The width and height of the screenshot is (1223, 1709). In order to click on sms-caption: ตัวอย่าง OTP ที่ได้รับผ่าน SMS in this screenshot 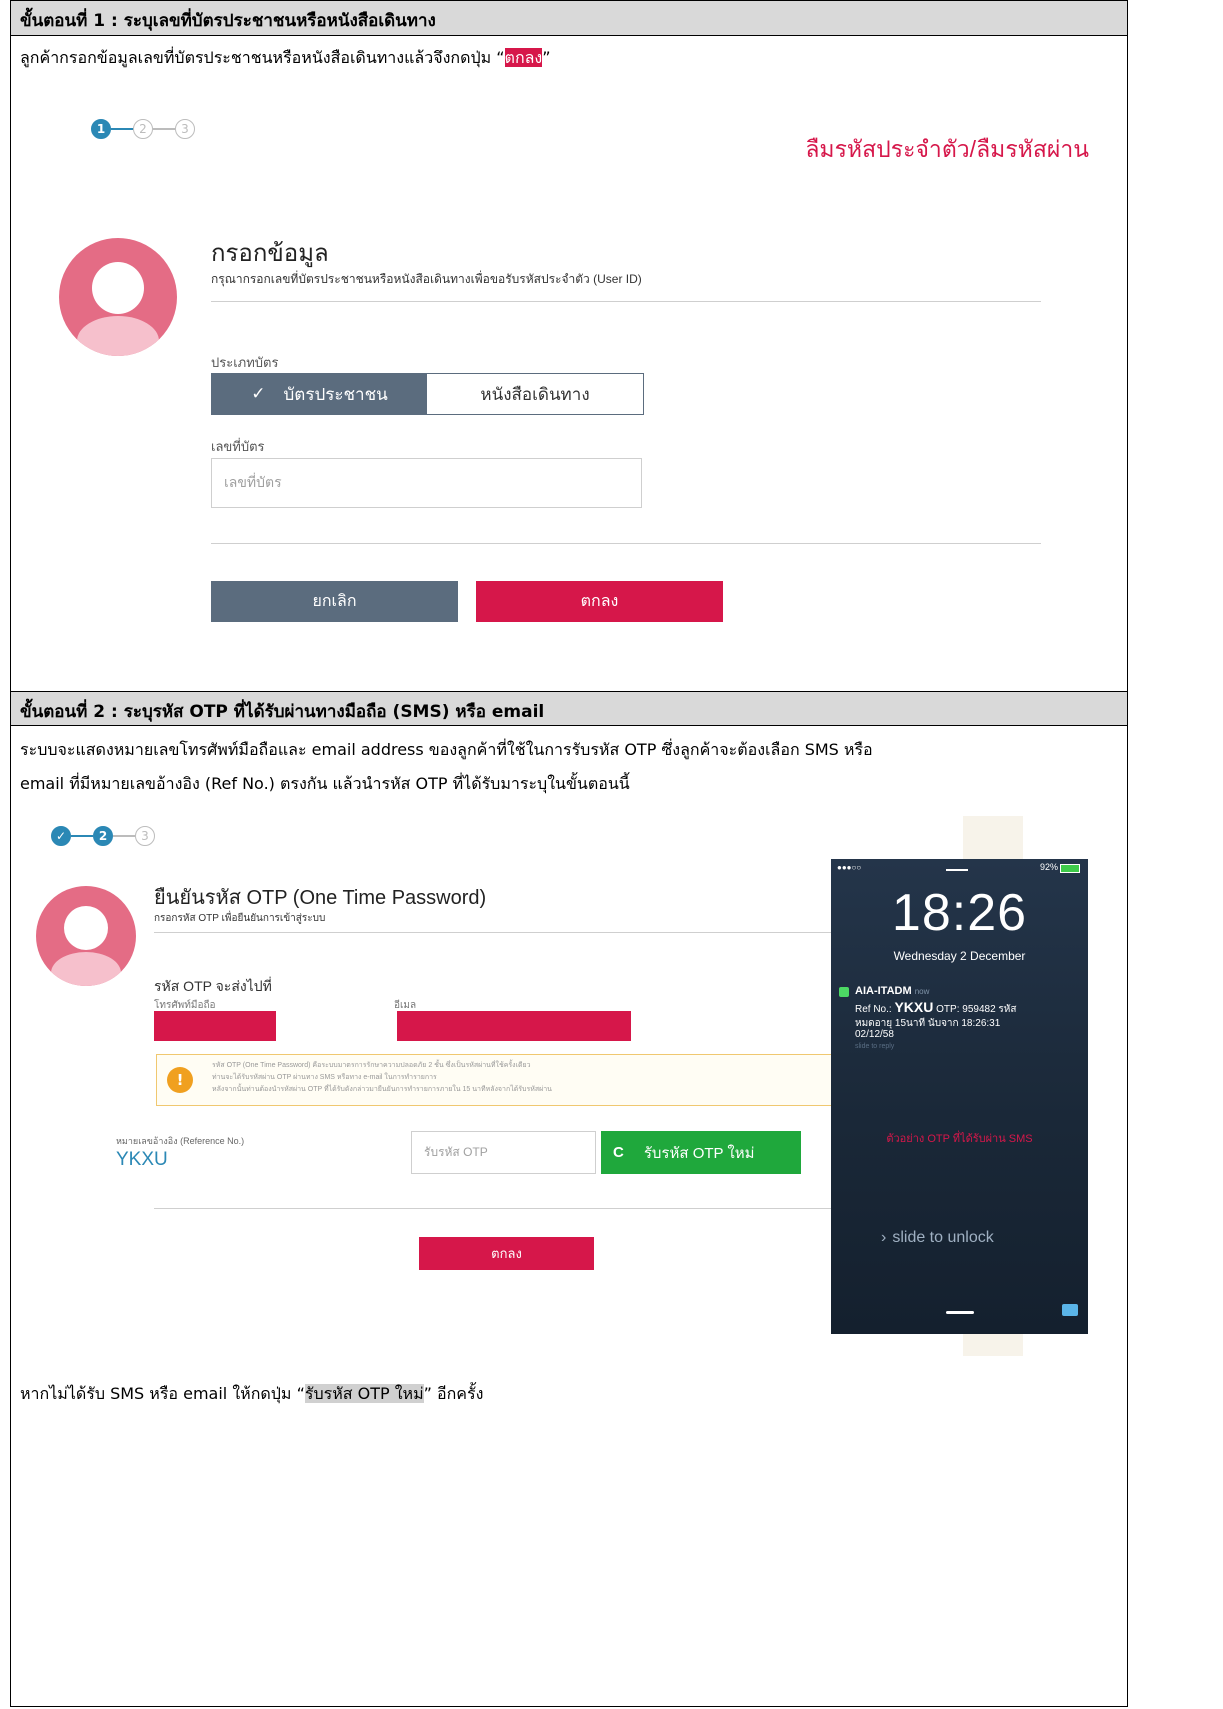, I will do `click(959, 1139)`.